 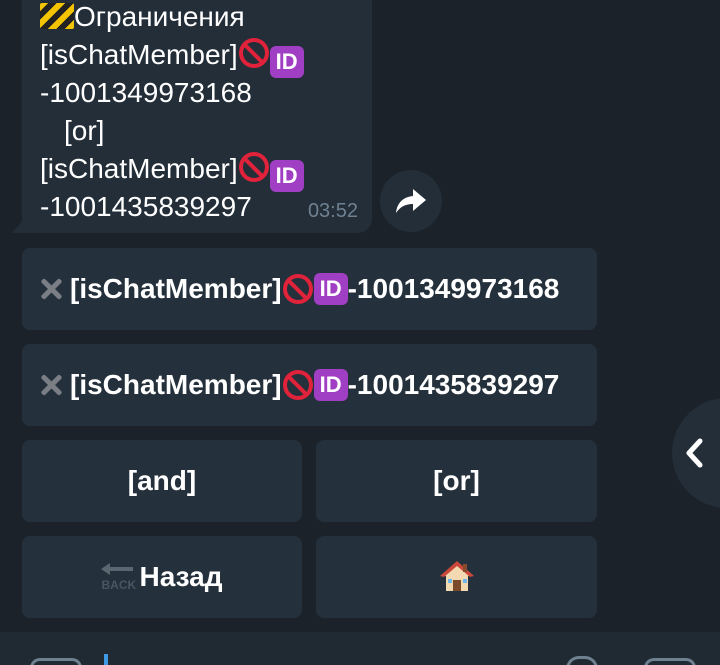 I want to click on bubble-tail, so click(x=18, y=226).